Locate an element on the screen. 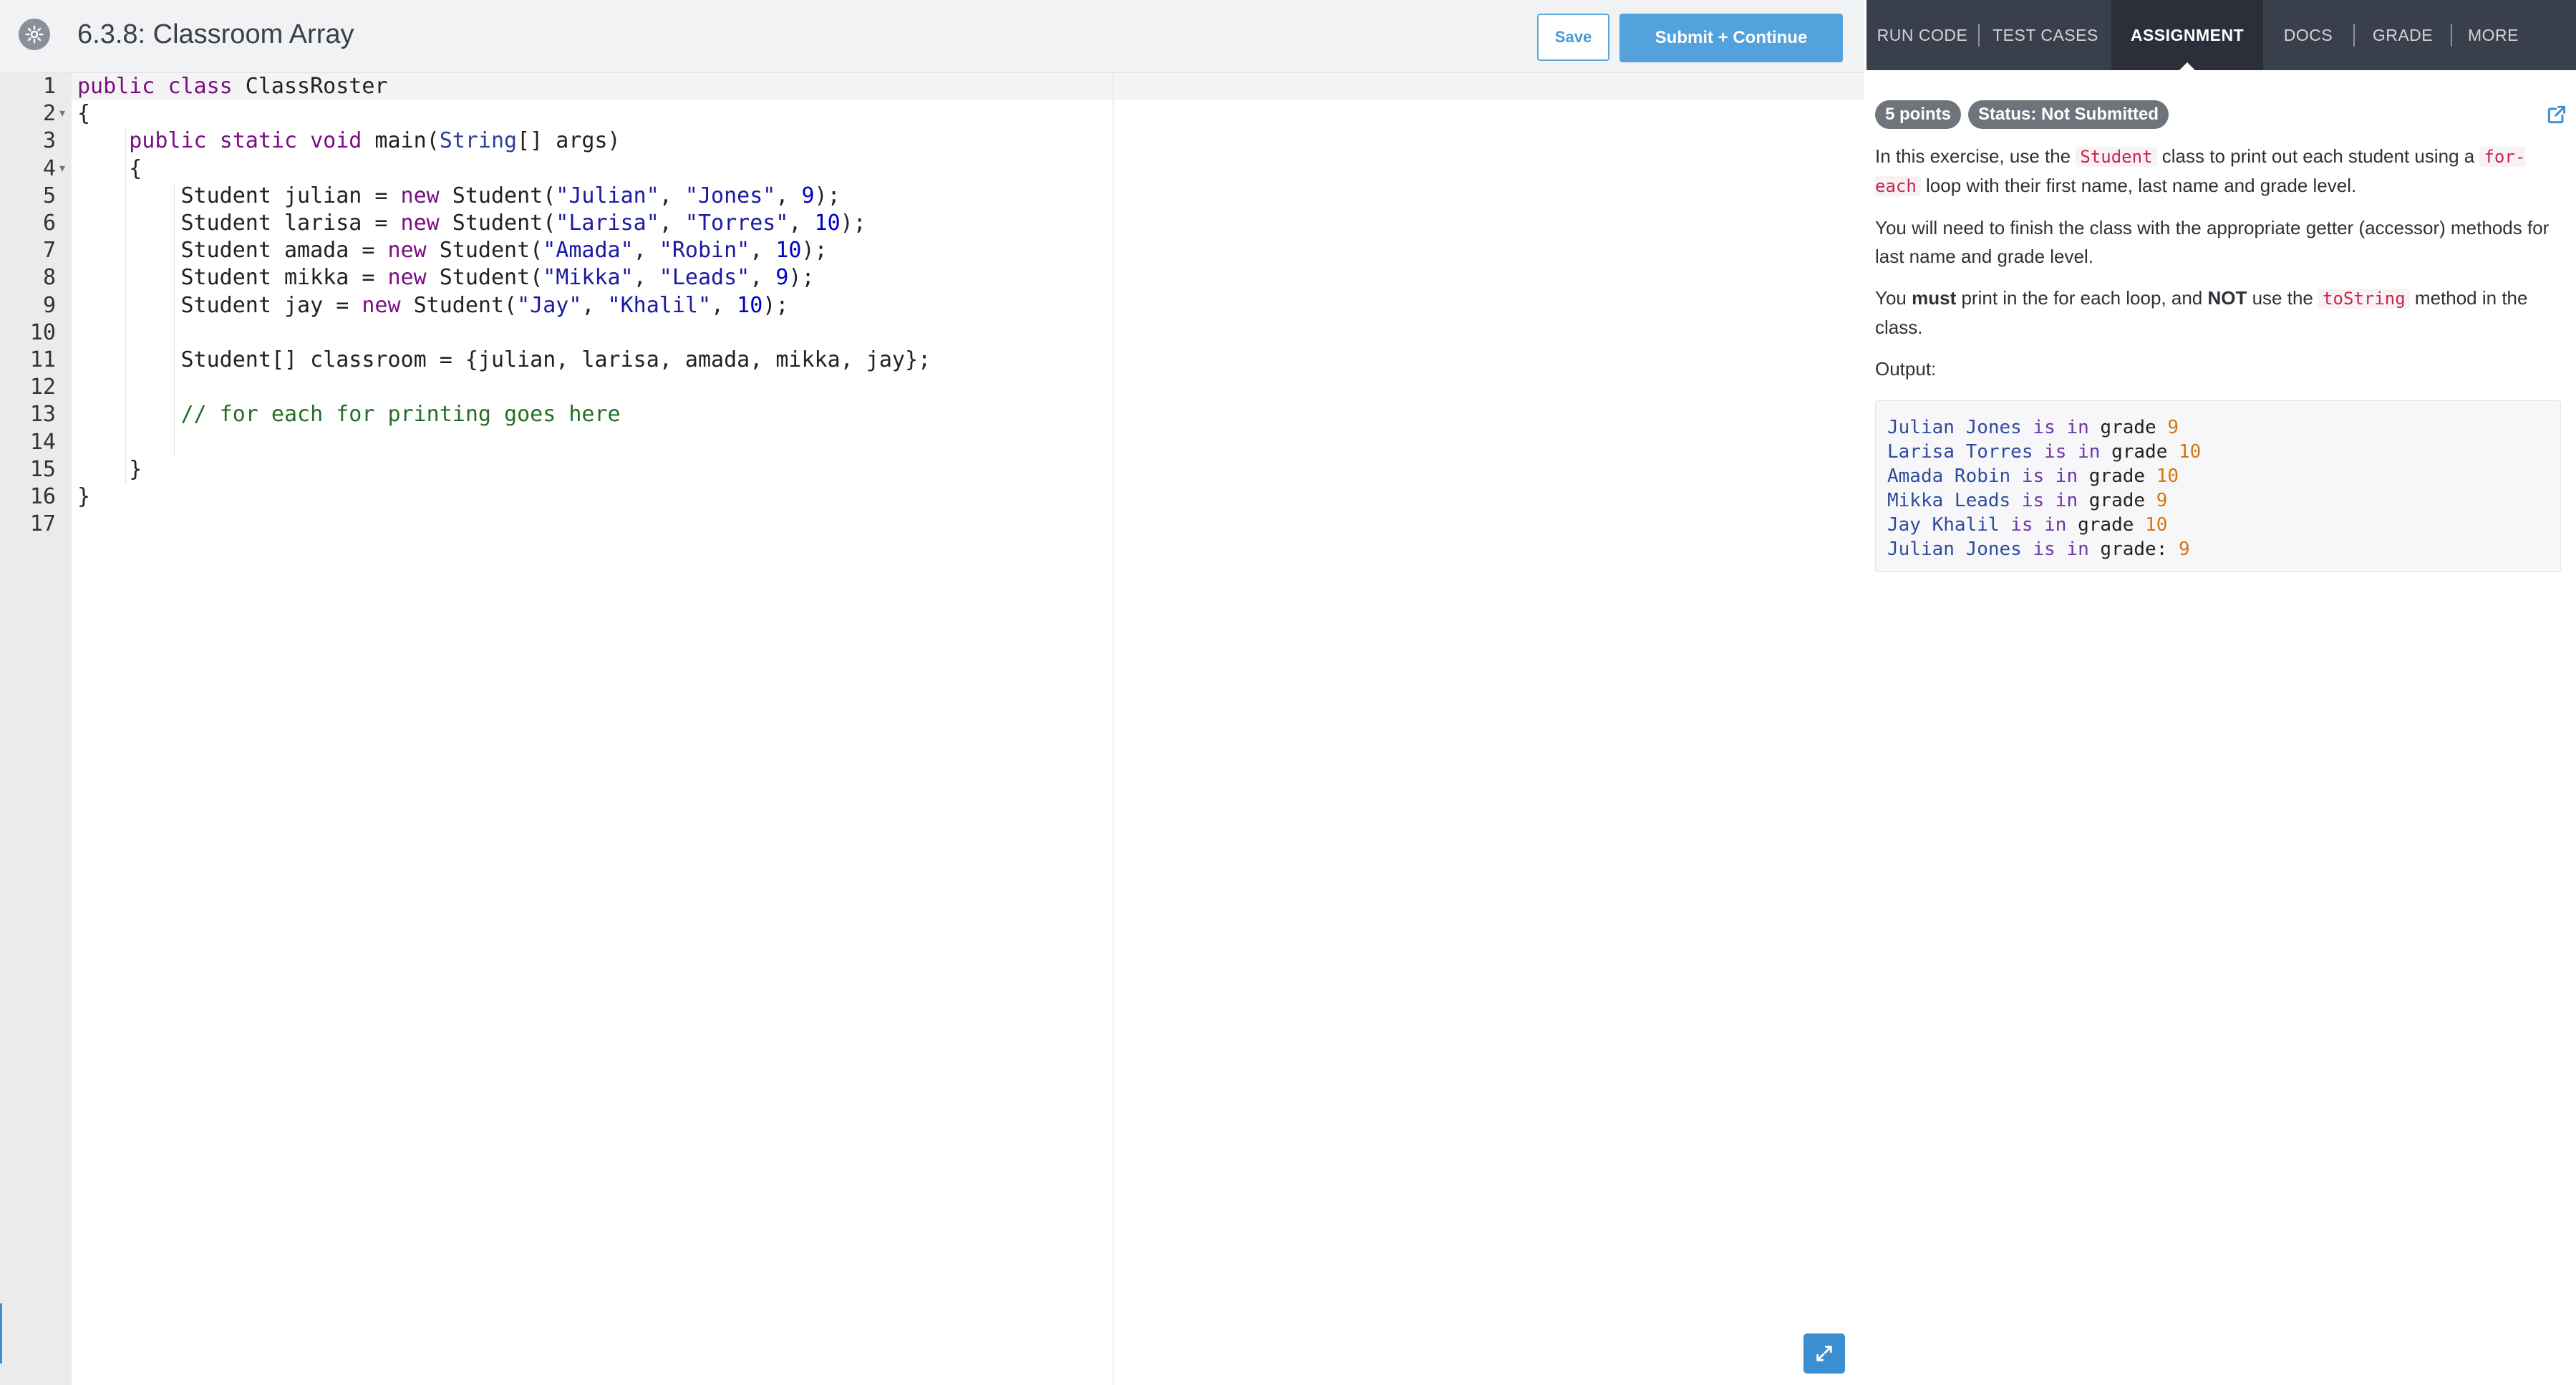 This screenshot has height=1385, width=2576. line-number: 9 is located at coordinates (28, 305).